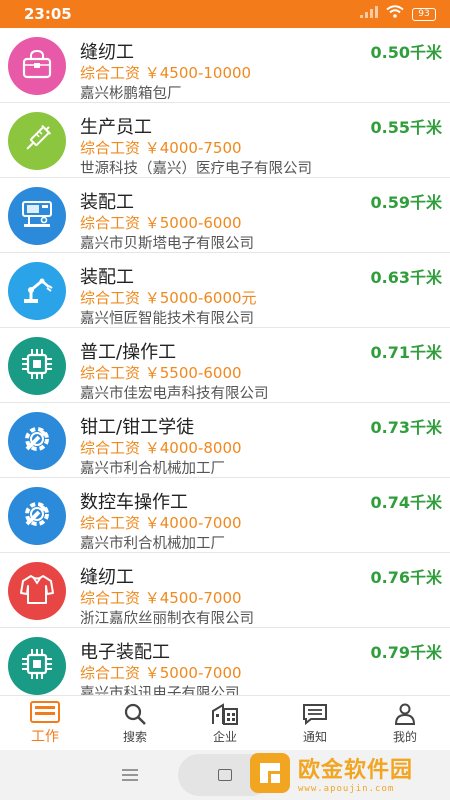 The height and width of the screenshot is (800, 450). What do you see at coordinates (161, 673) in the screenshot?
I see `job-salary: 综合工资 ￥5000-7000` at bounding box center [161, 673].